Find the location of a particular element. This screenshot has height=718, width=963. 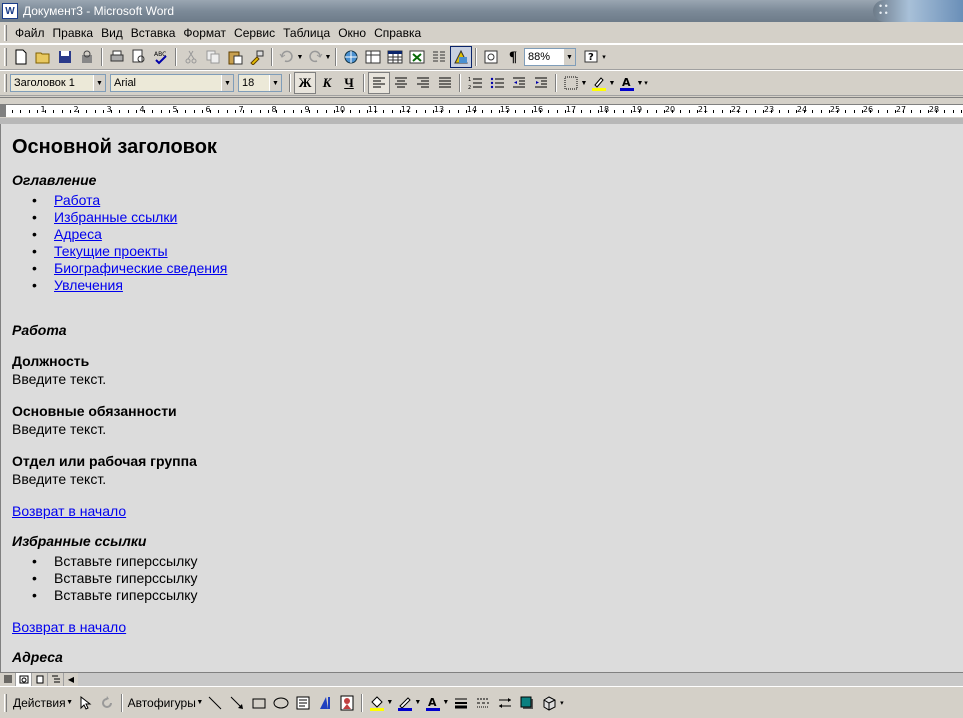

underline-button: Ч is located at coordinates (349, 83).